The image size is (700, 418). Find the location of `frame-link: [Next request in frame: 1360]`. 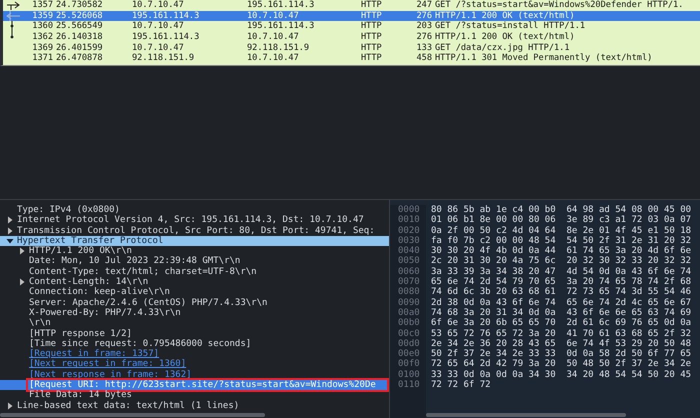

frame-link: [Next request in frame: 1360] is located at coordinates (194, 364).